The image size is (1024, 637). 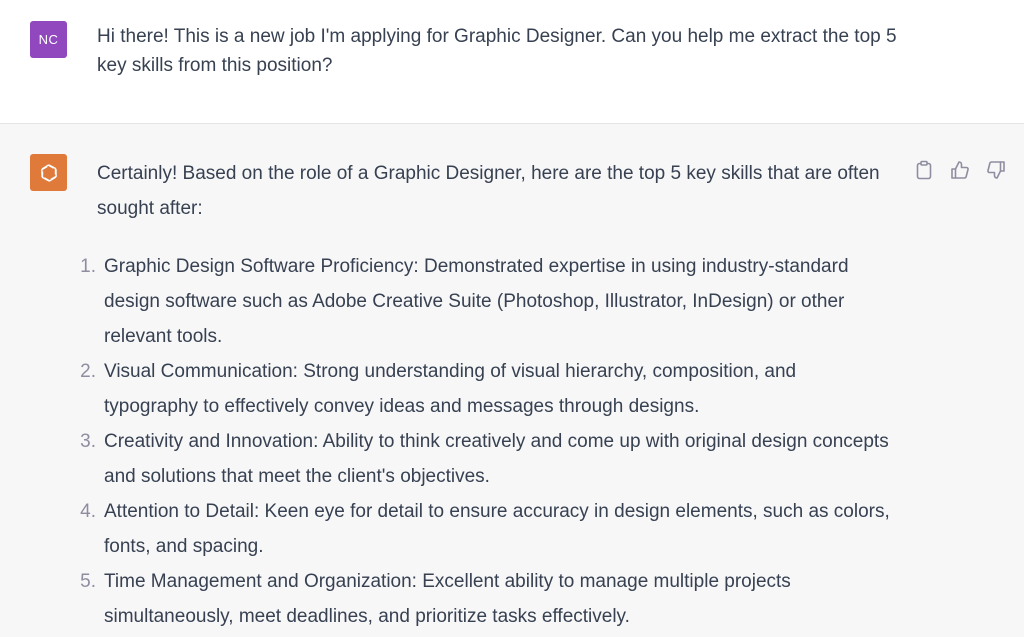 What do you see at coordinates (88, 266) in the screenshot?
I see `list-item-number: 1.` at bounding box center [88, 266].